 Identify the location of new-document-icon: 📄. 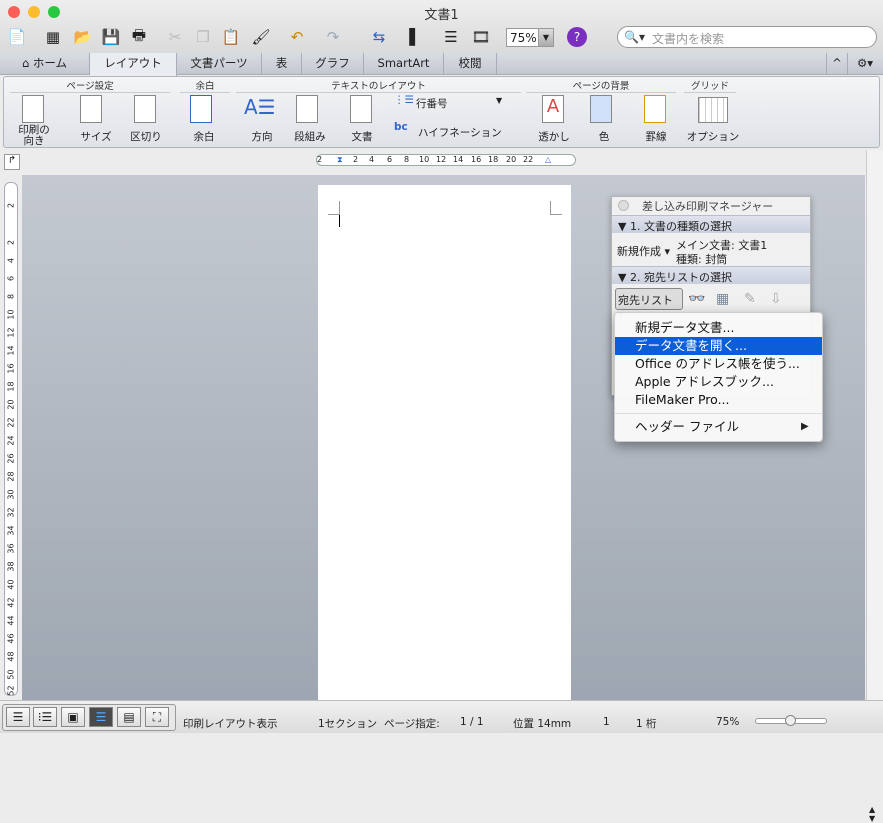
(17, 37).